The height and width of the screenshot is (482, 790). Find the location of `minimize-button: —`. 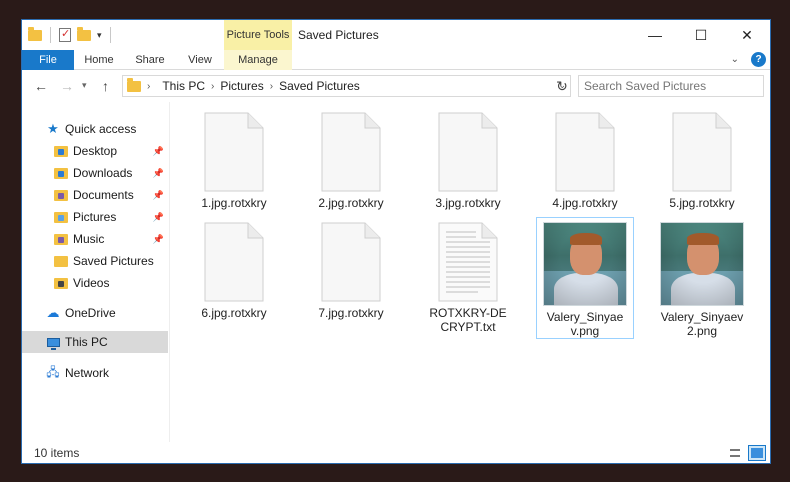

minimize-button: — is located at coordinates (655, 35).